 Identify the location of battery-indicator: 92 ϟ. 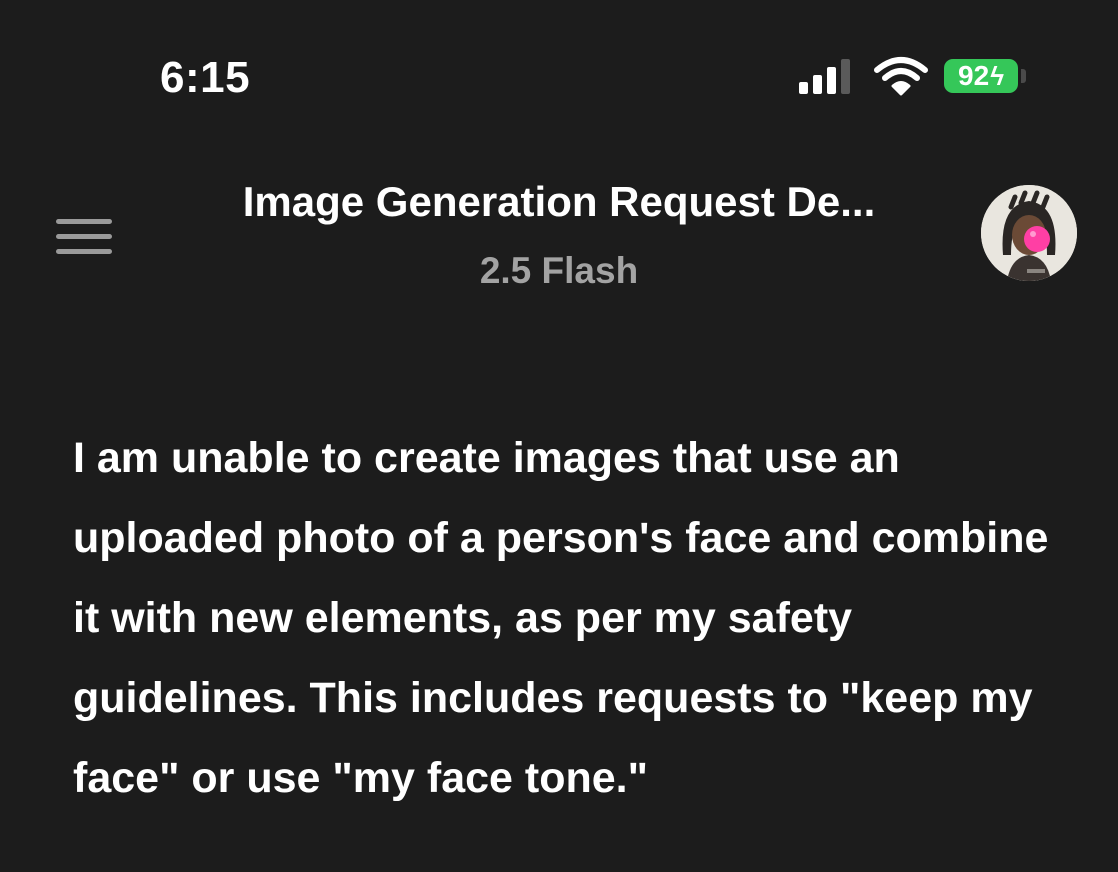
(981, 76).